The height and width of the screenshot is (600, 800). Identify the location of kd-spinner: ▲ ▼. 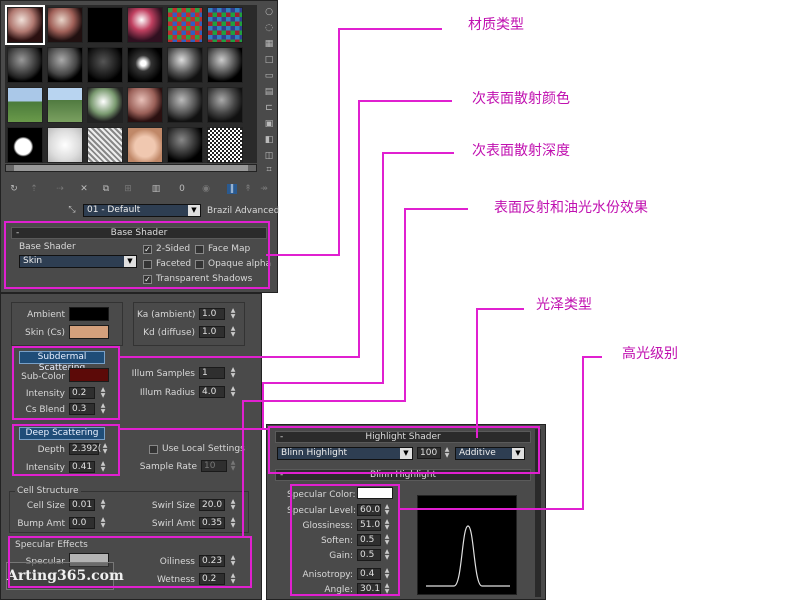
(233, 332).